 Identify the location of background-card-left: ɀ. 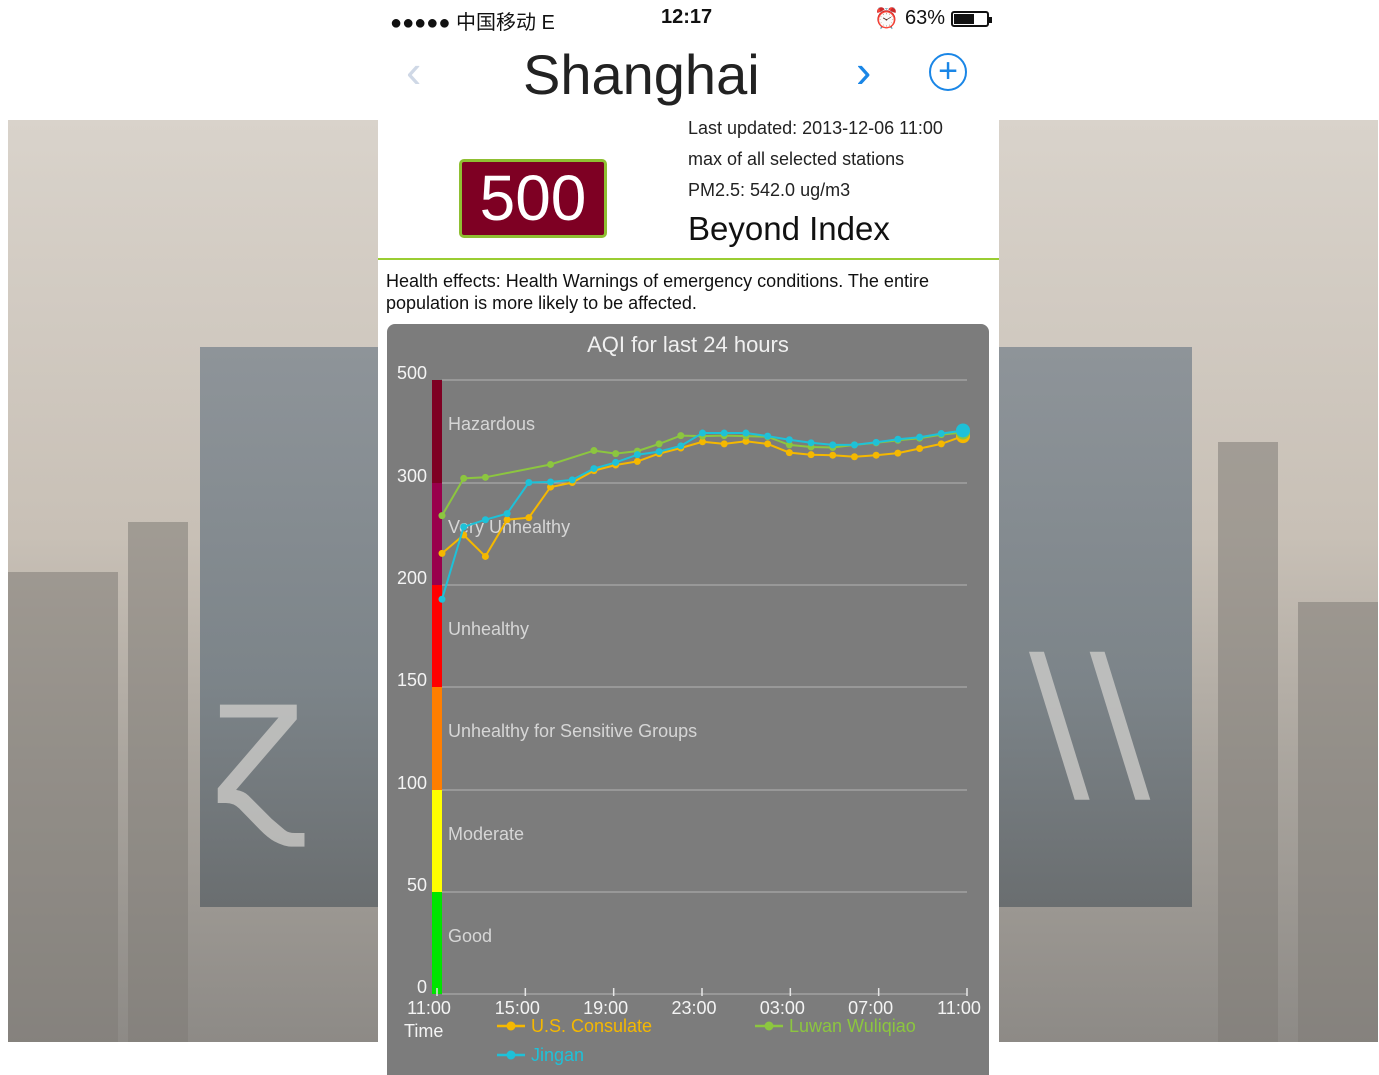
(289, 627).